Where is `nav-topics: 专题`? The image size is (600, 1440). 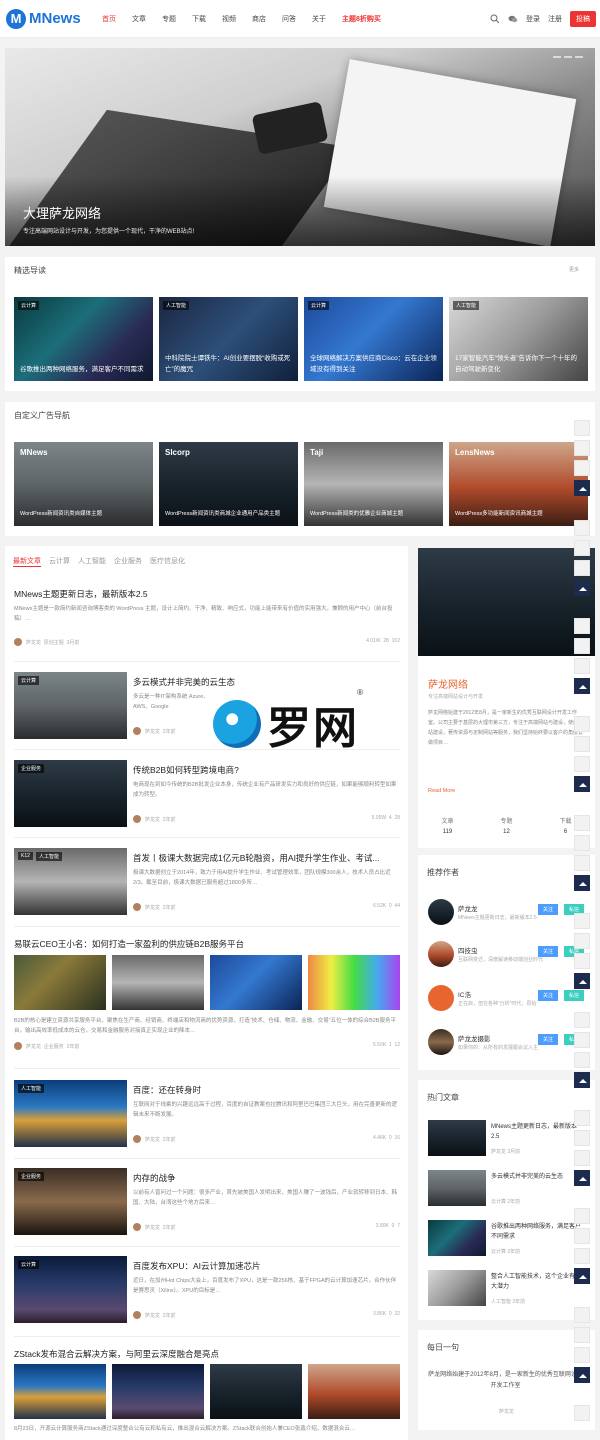
nav-topics: 专题 is located at coordinates (169, 19).